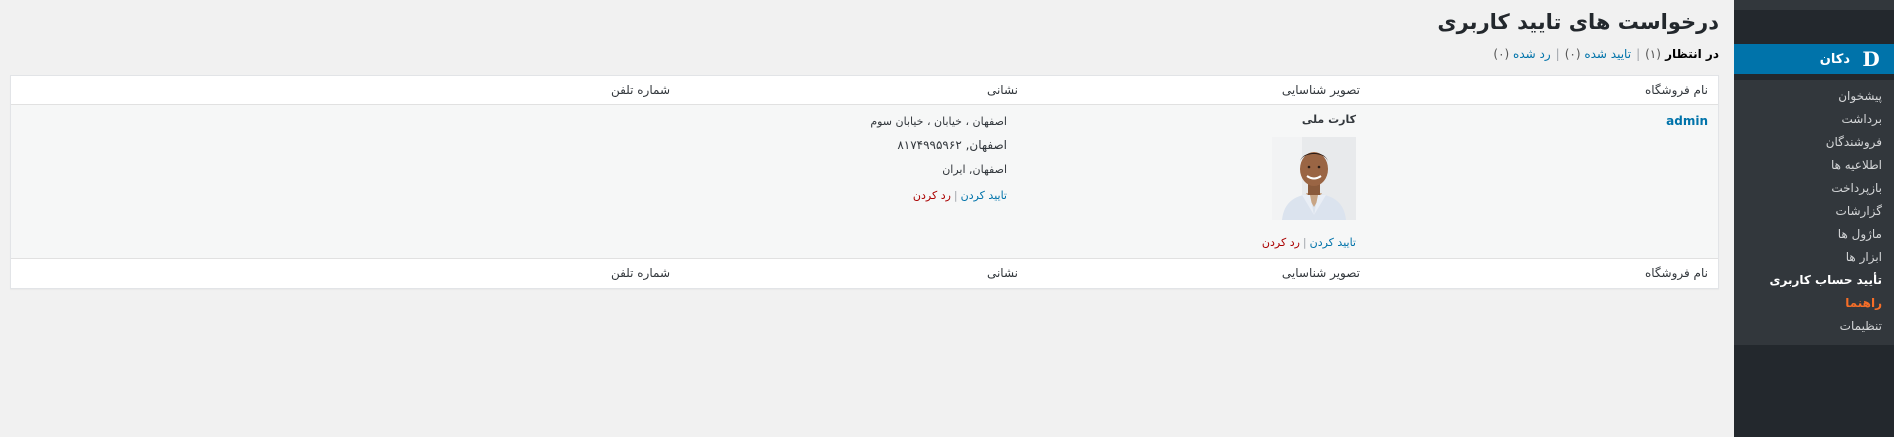  Describe the element at coordinates (1814, 95) in the screenshot. I see `sidebar-item-dashboard: پیشخوان` at that location.